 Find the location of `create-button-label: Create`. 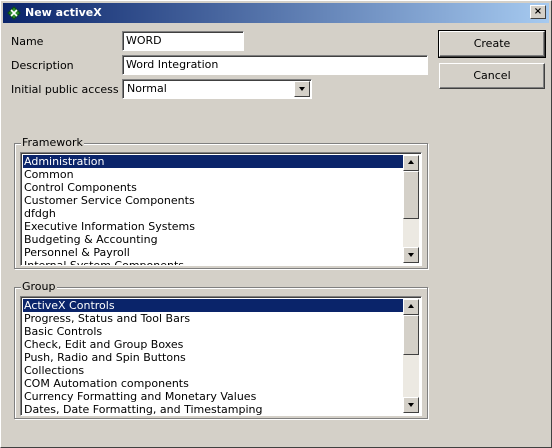

create-button-label: Create is located at coordinates (492, 43).